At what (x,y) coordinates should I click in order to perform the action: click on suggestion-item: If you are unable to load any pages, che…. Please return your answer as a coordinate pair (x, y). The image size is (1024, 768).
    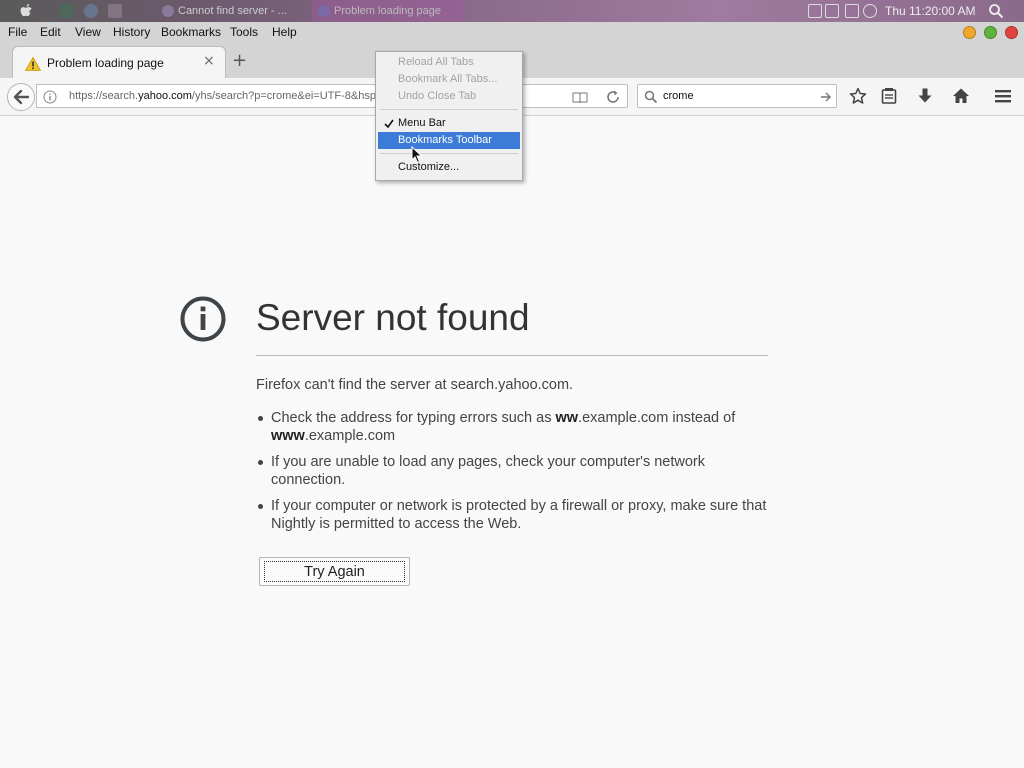
    Looking at the image, I should click on (516, 471).